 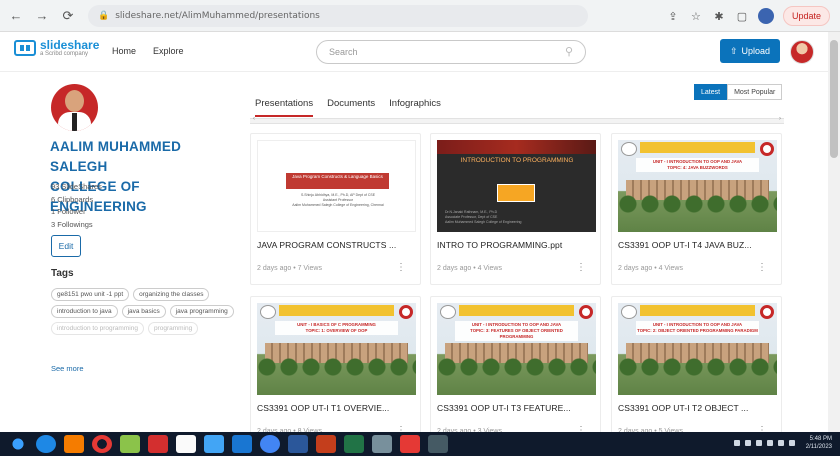 What do you see at coordinates (76, 225) in the screenshot?
I see `stat-followings: 3 Followings` at bounding box center [76, 225].